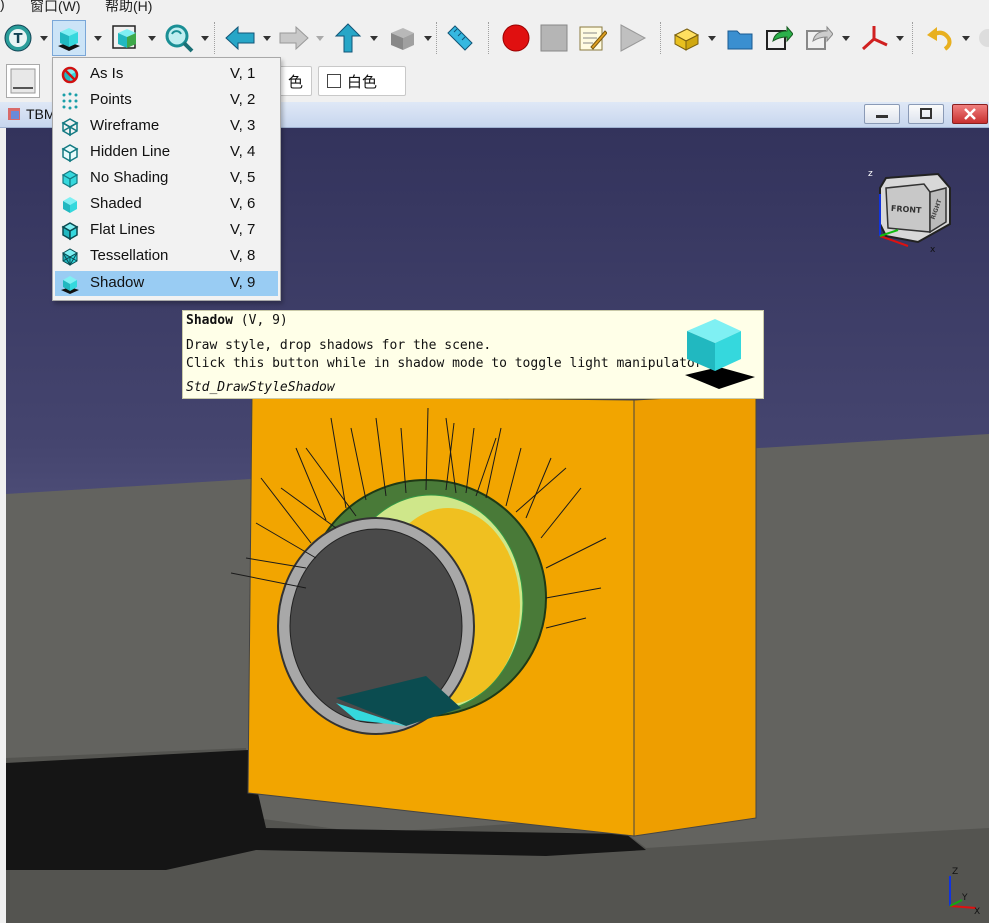 The width and height of the screenshot is (989, 923). What do you see at coordinates (125, 125) in the screenshot?
I see `menu-item-label: Wireframe` at bounding box center [125, 125].